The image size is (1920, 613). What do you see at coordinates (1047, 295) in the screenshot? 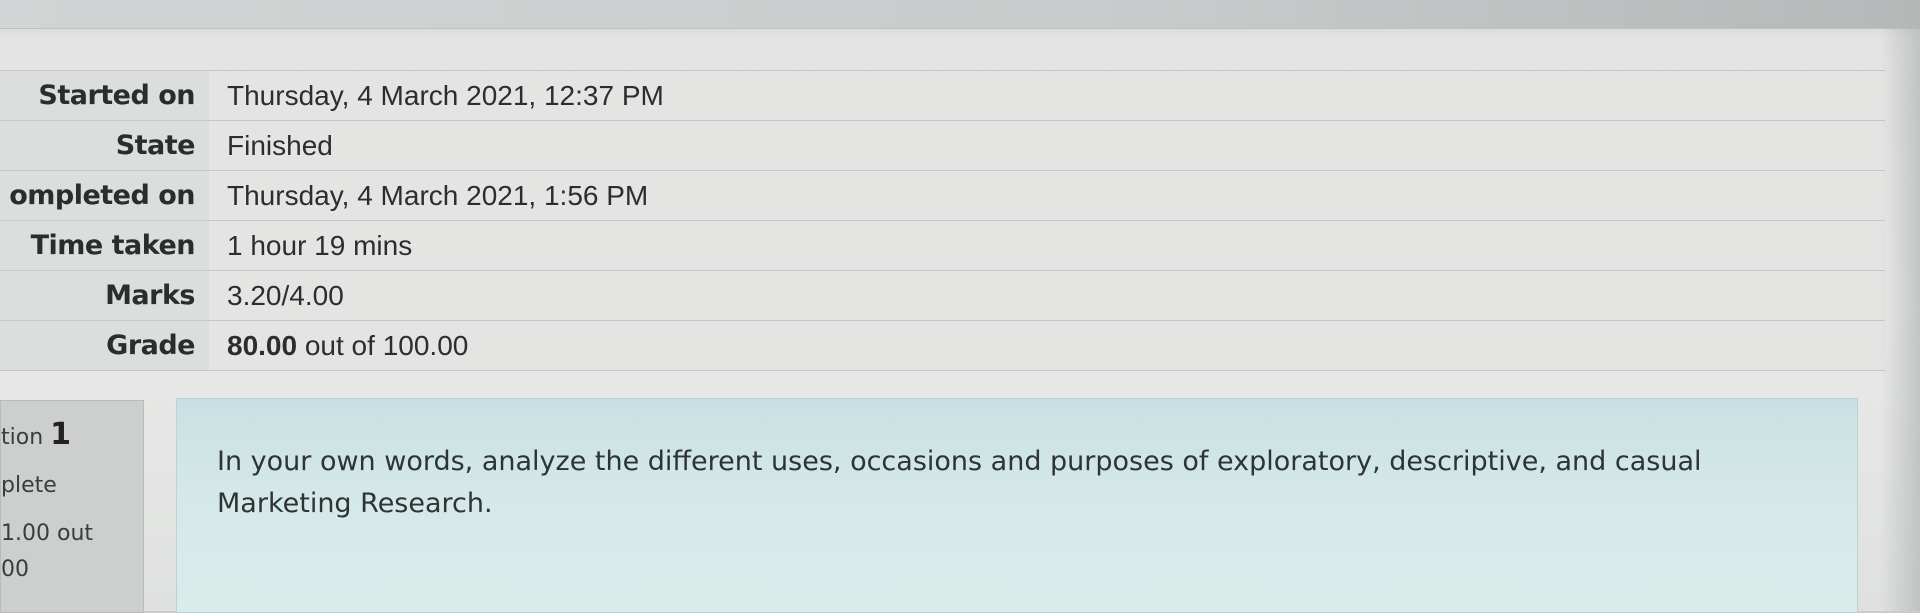
I see `marks-value: 3.20/4.00` at bounding box center [1047, 295].